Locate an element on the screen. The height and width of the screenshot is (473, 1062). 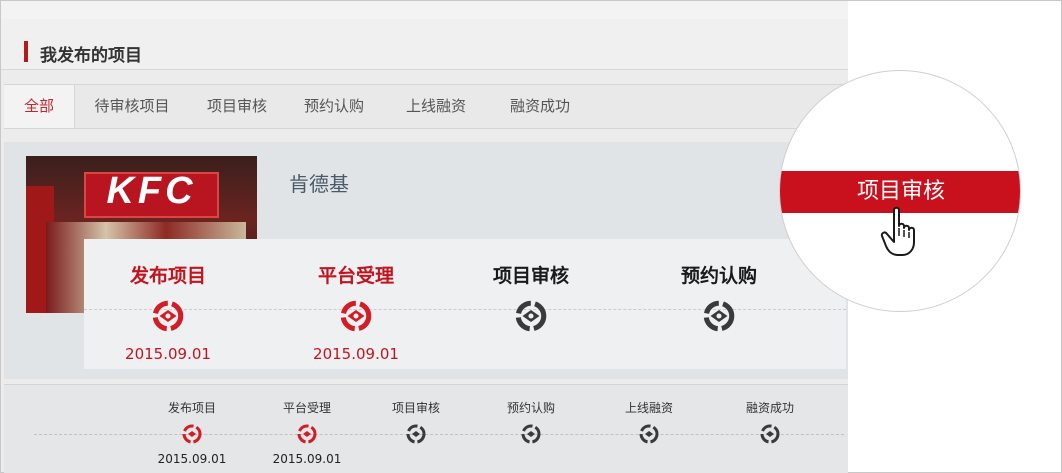
status-tabs: 全部 待审核项目 项目审核 预约认购 上线融资 融资成功 is located at coordinates (426, 106).